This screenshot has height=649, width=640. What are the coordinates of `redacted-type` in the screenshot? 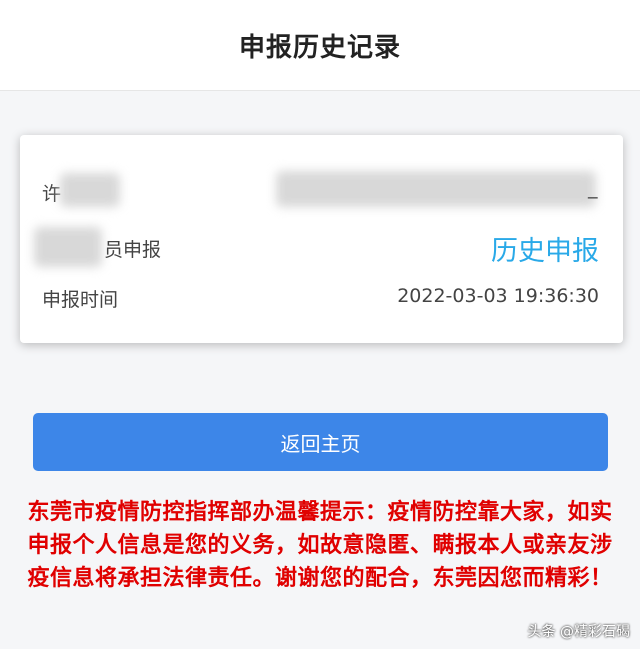 It's located at (68, 247).